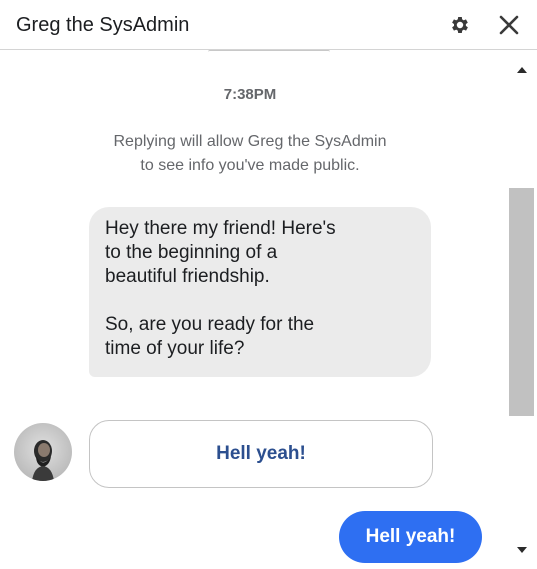  I want to click on previous-content-edge, so click(269, 52).